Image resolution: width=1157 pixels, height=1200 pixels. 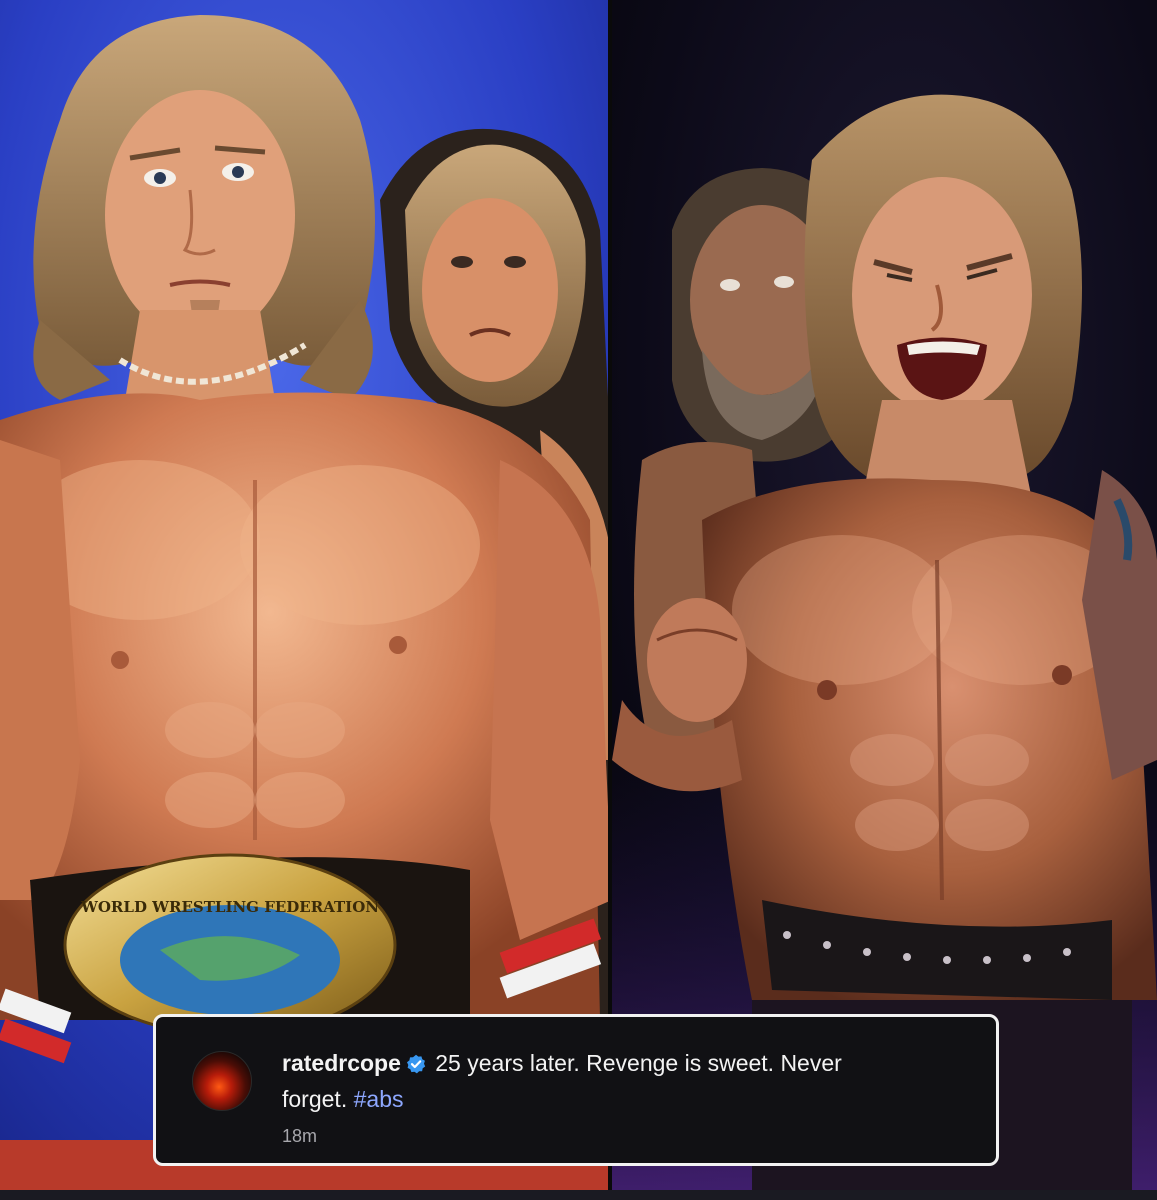 I want to click on comment-text-line1: 25 years later. Revenge is sweet. Never, so click(x=638, y=1063).